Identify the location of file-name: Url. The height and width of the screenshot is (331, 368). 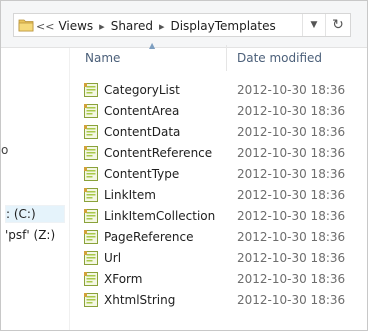
(113, 257).